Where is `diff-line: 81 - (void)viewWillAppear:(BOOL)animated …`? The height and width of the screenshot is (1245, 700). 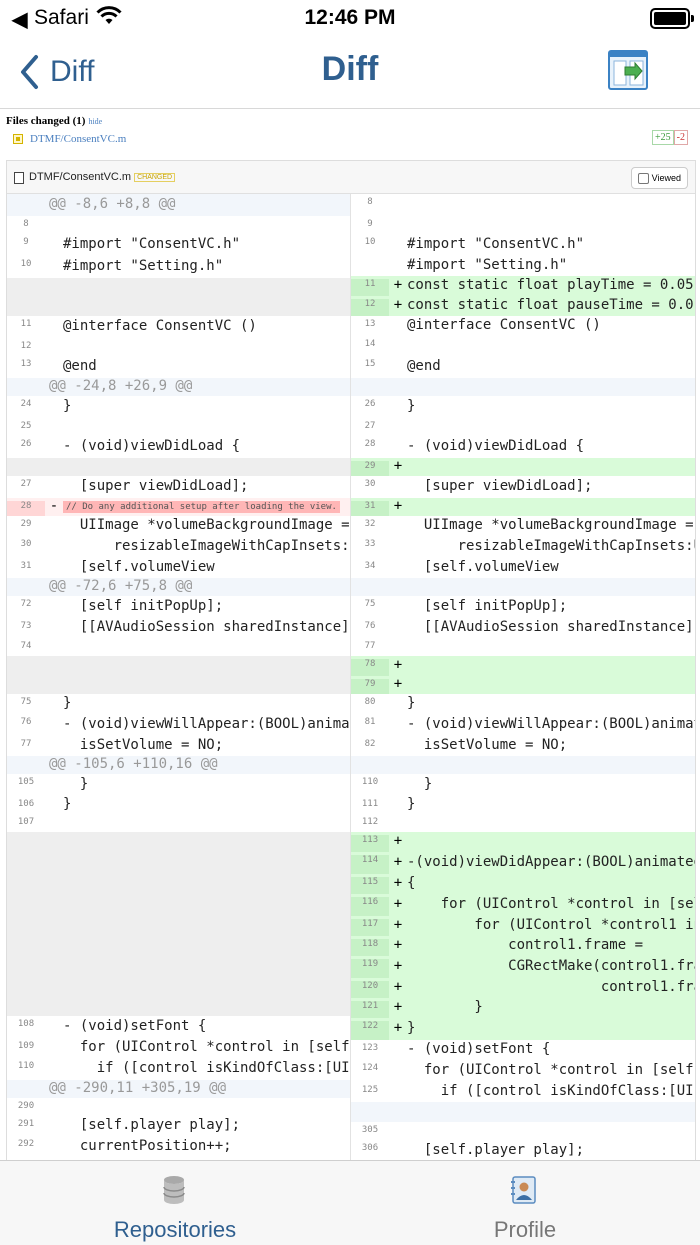
diff-line: 81 - (void)viewWillAppear:(BOOL)animated … is located at coordinates (523, 725).